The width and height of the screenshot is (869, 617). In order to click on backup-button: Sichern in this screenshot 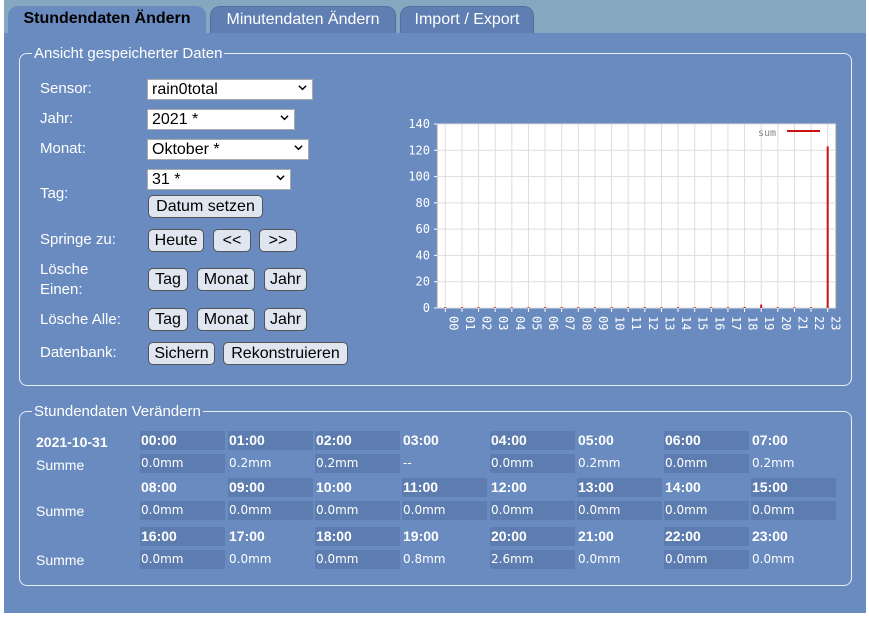, I will do `click(181, 353)`.